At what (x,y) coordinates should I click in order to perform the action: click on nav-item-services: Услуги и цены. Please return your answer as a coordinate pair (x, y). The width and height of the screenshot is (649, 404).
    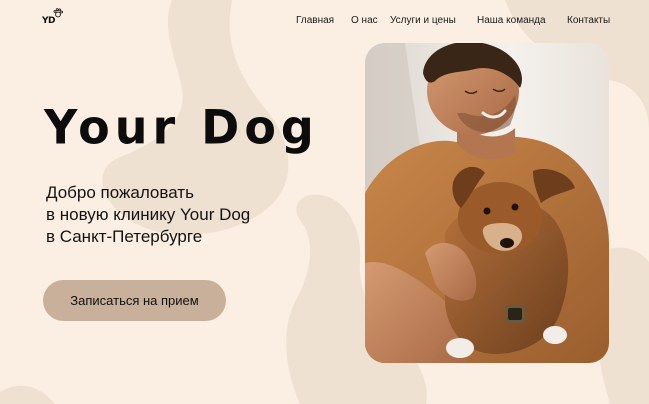
    Looking at the image, I should click on (423, 21).